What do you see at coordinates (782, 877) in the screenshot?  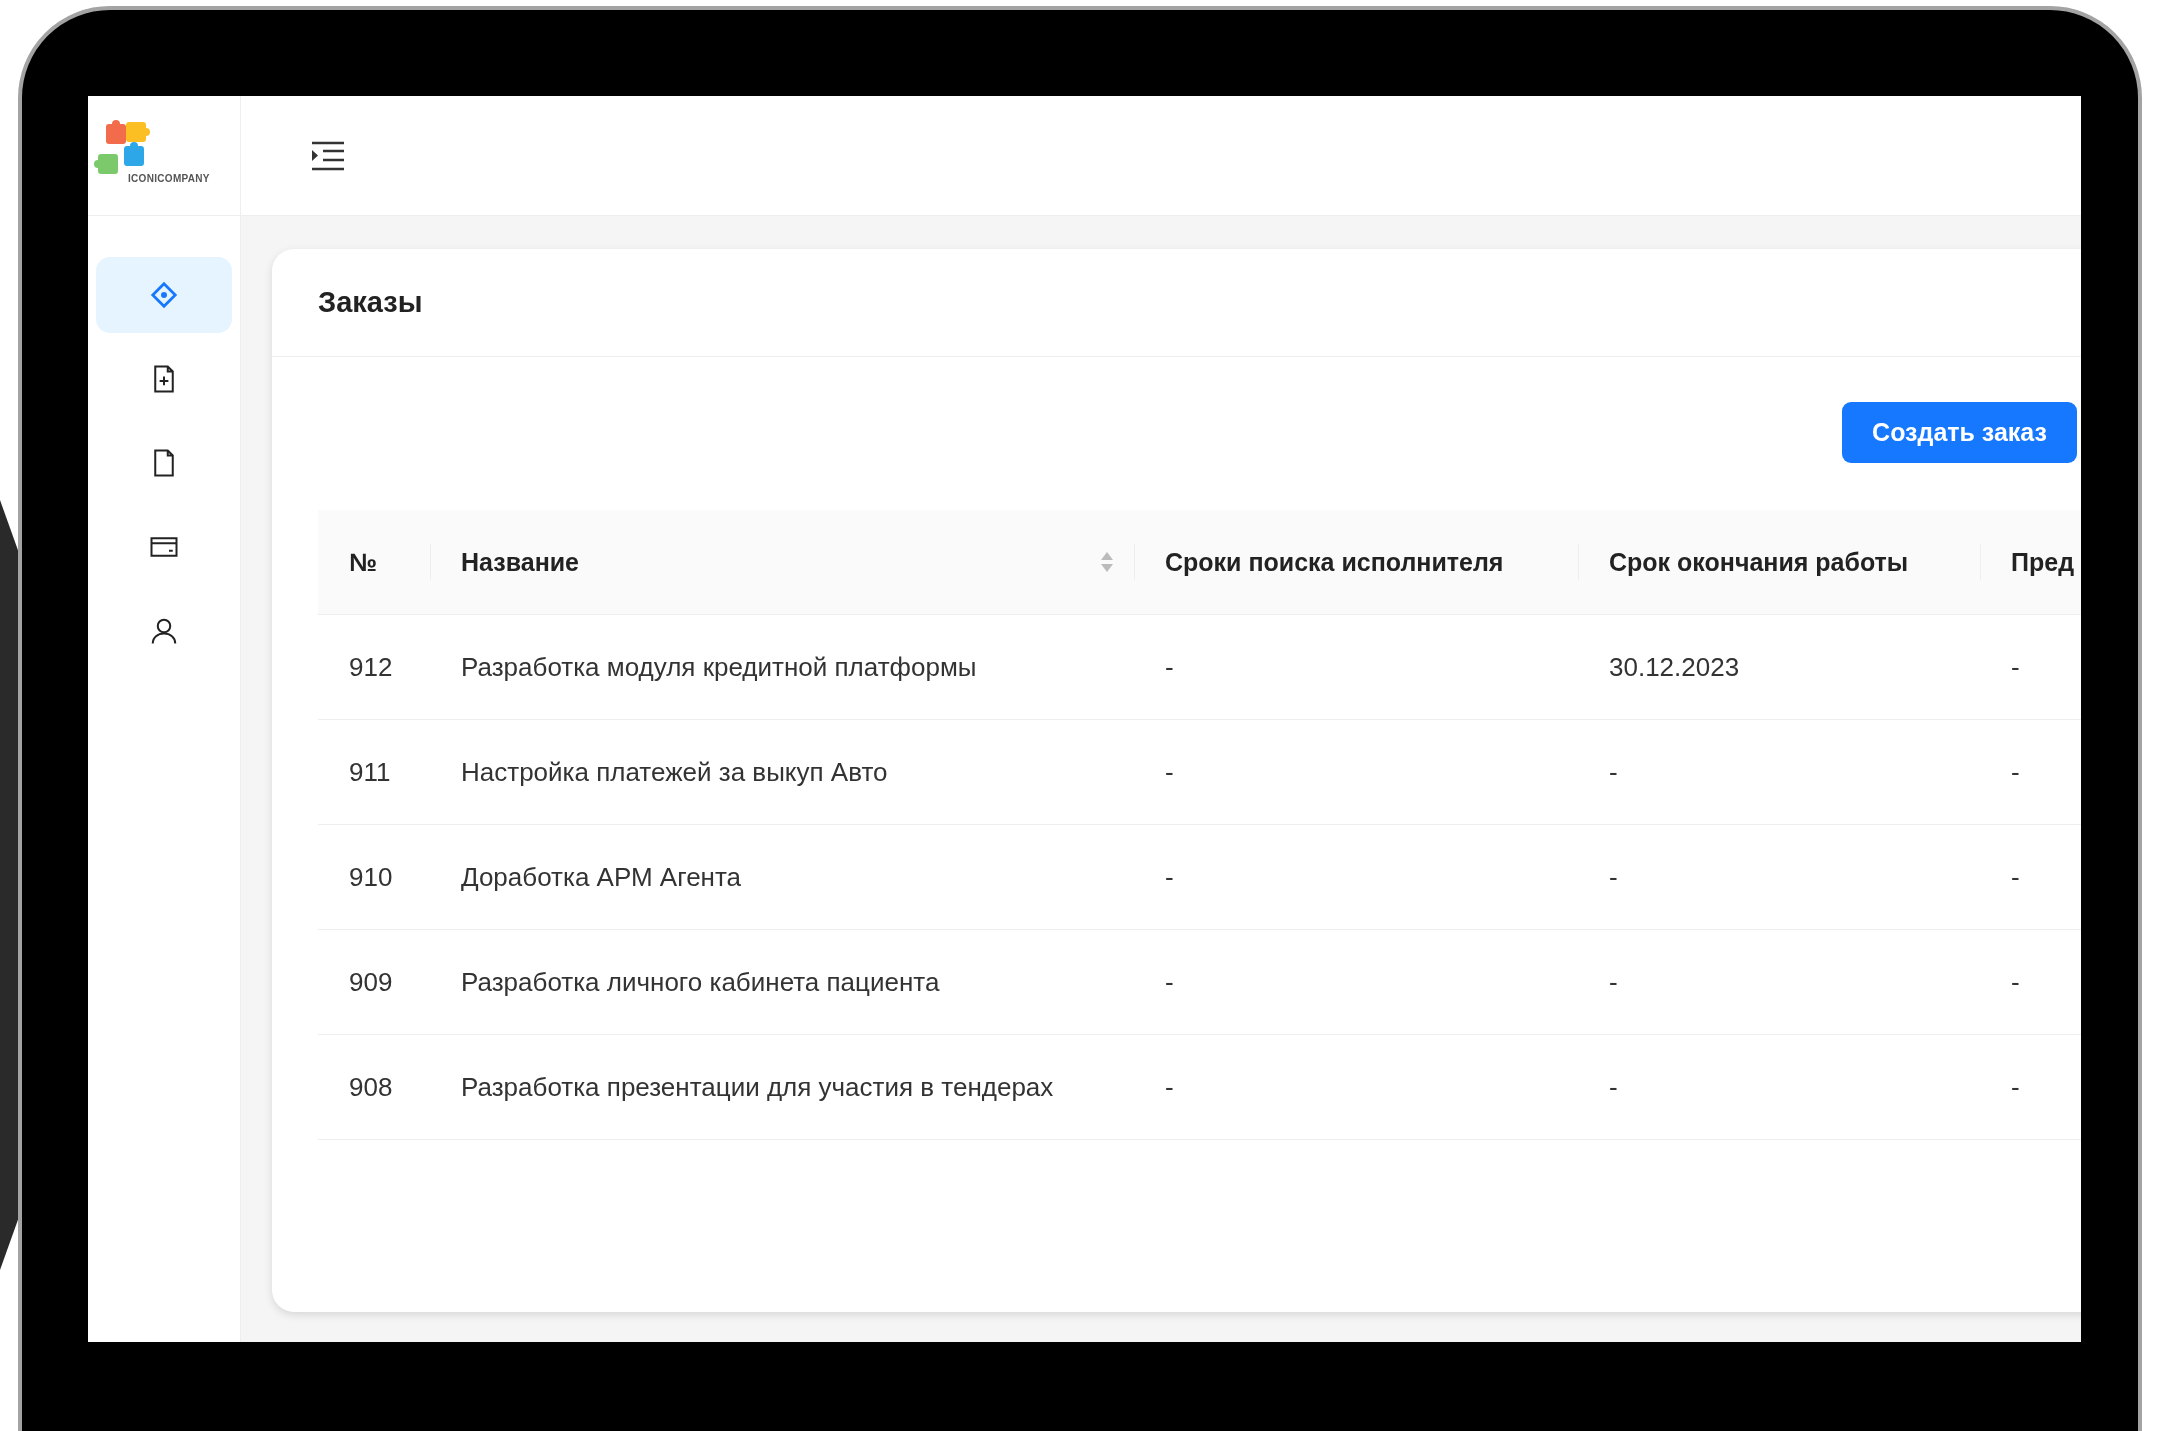 I see `table-cell: Доработка АРМ Агента` at bounding box center [782, 877].